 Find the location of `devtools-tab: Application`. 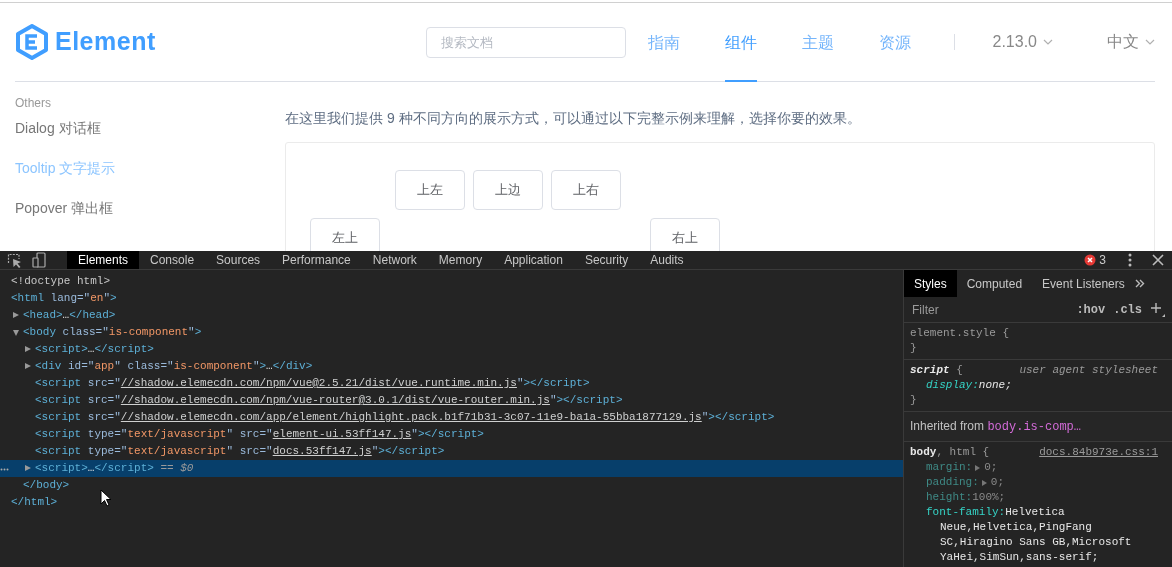

devtools-tab: Application is located at coordinates (533, 260).